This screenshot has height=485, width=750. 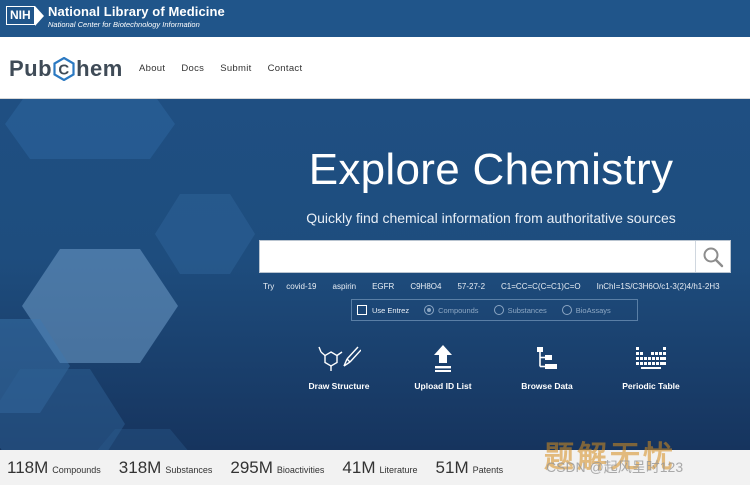 What do you see at coordinates (547, 386) in the screenshot?
I see `browse-data-label: Browse Data` at bounding box center [547, 386].